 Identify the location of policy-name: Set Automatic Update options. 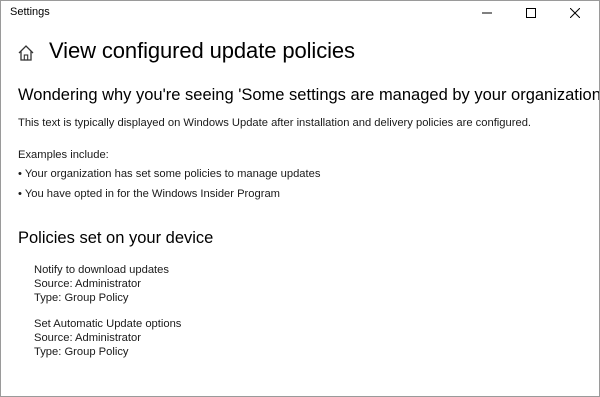
(108, 324).